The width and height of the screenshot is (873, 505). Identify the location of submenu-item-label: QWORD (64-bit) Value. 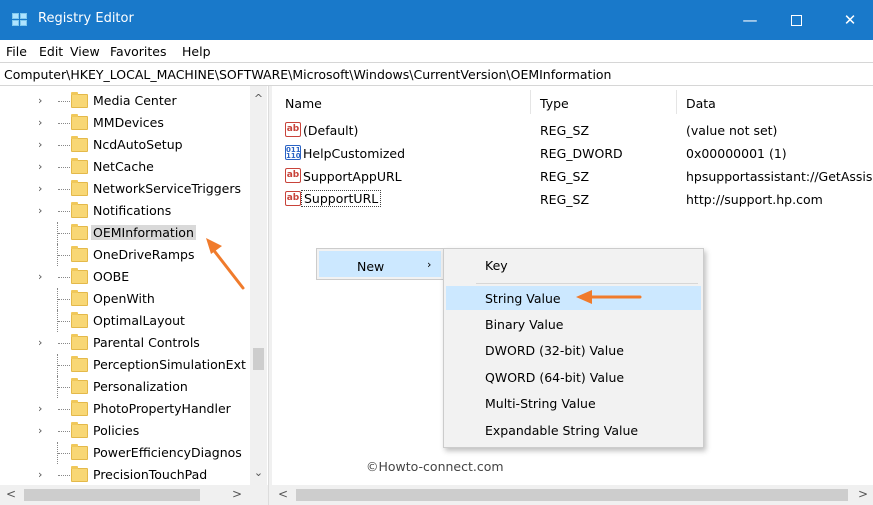
(555, 377).